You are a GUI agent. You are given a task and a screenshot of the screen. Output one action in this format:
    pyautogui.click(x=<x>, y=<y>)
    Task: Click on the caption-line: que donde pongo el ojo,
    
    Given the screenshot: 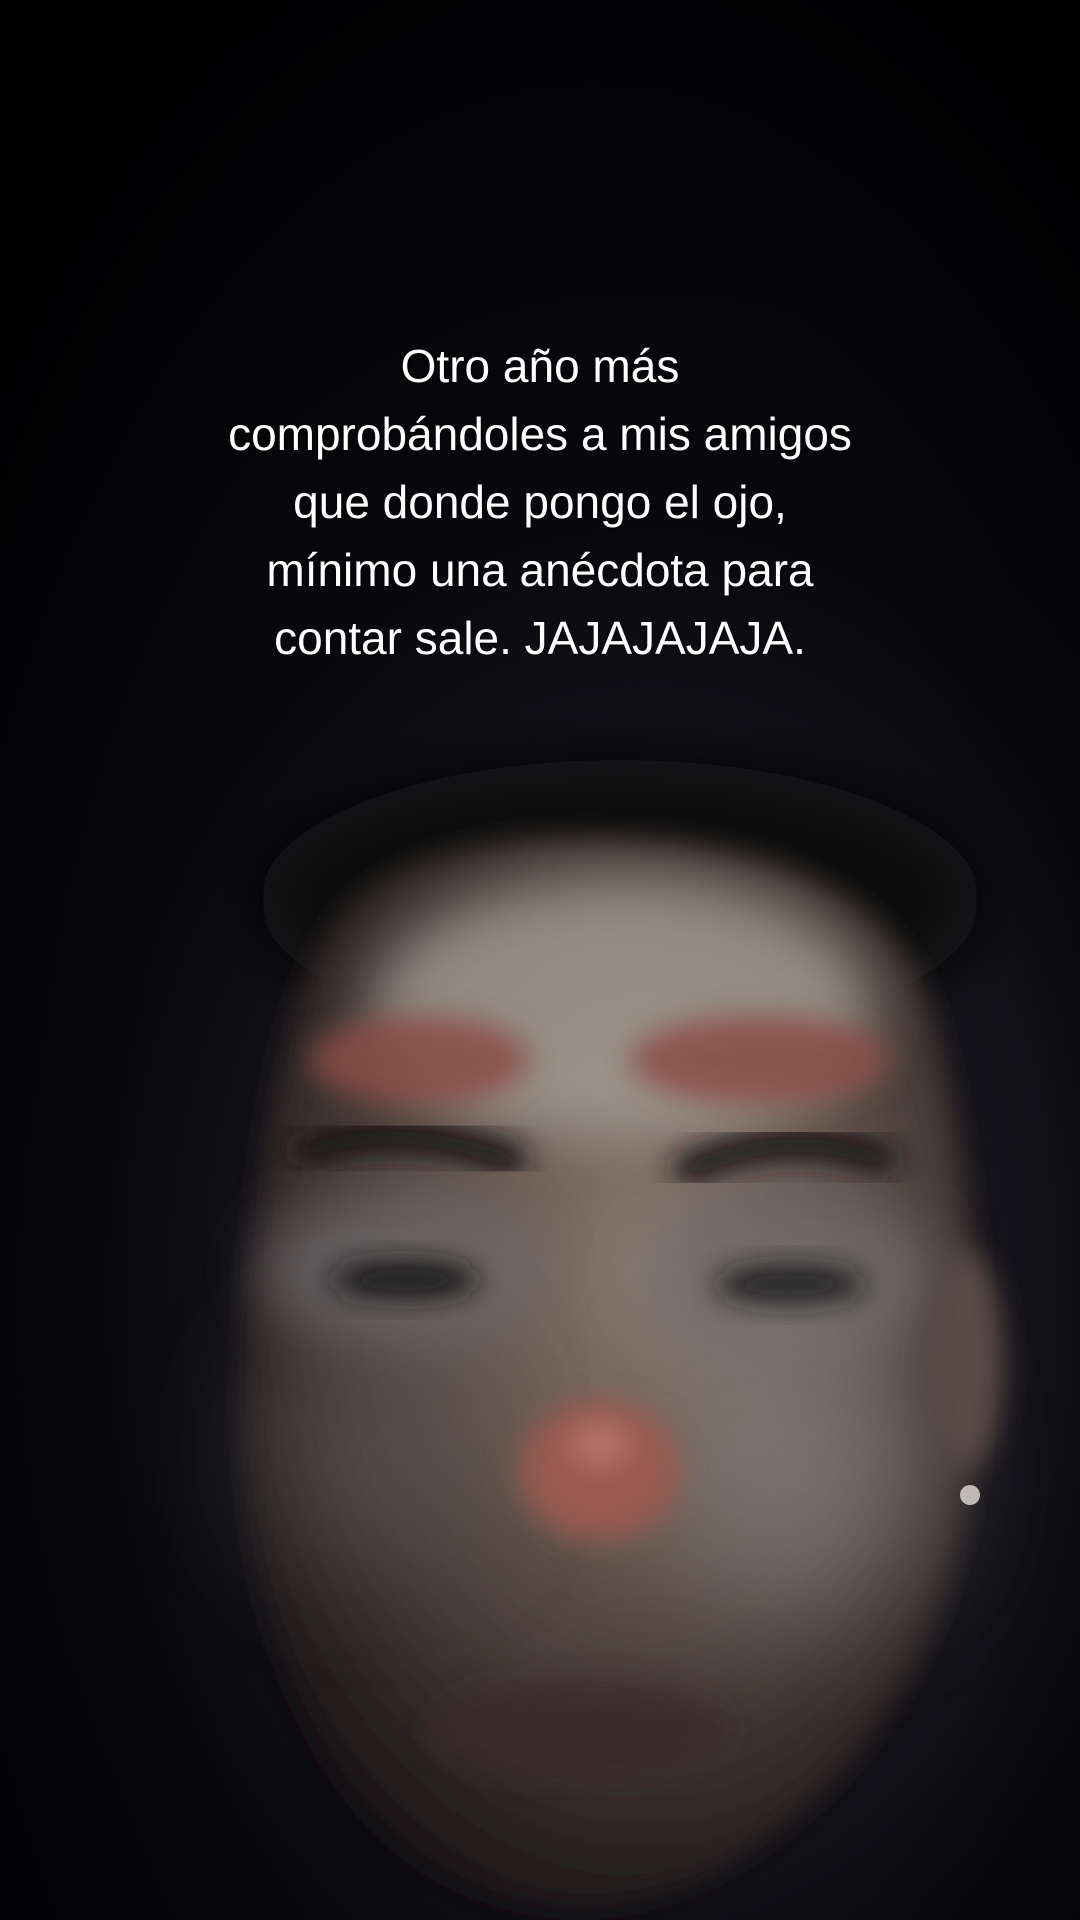 What is the action you would take?
    pyautogui.click(x=540, y=502)
    